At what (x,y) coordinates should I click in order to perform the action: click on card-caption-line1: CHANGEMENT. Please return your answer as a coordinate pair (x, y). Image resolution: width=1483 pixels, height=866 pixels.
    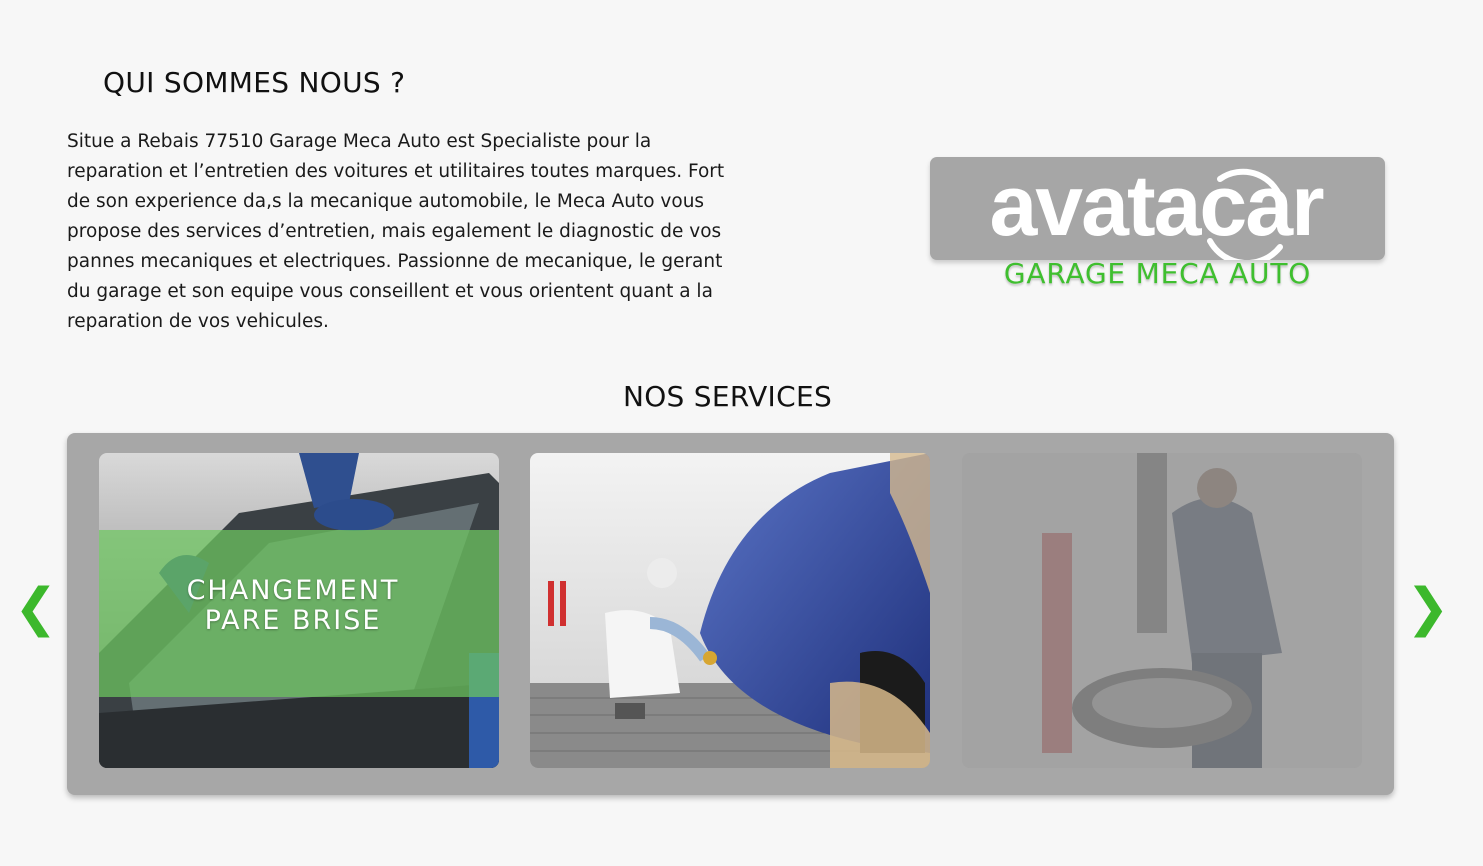
    Looking at the image, I should click on (293, 590).